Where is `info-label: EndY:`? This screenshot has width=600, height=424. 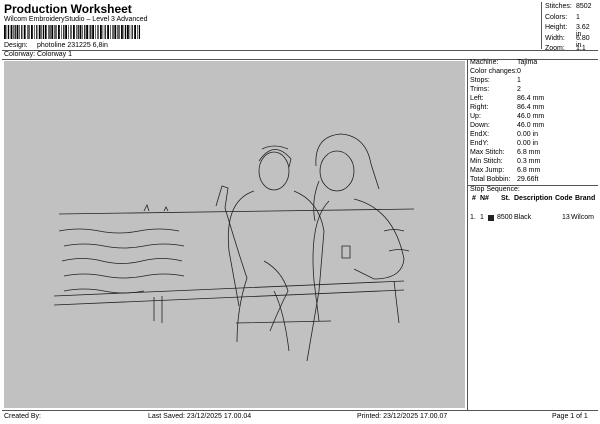
info-label: EndY: is located at coordinates (479, 143).